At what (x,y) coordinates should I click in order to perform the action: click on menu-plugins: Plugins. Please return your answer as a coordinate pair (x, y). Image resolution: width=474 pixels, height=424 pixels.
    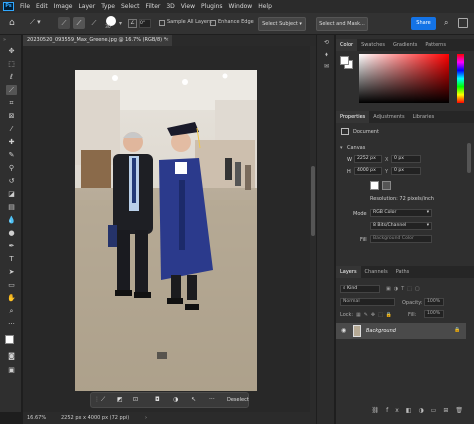
    Looking at the image, I should click on (212, 6).